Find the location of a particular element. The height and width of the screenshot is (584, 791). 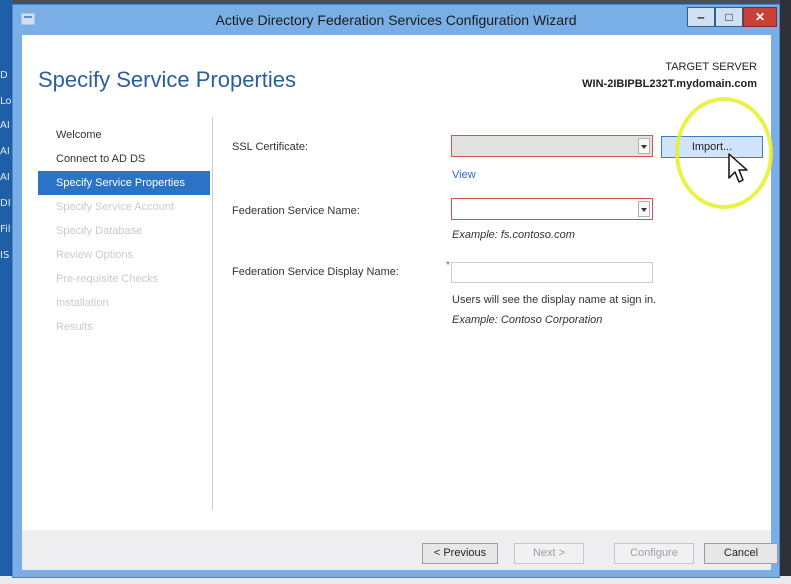

federation-service-name-select is located at coordinates (552, 209).